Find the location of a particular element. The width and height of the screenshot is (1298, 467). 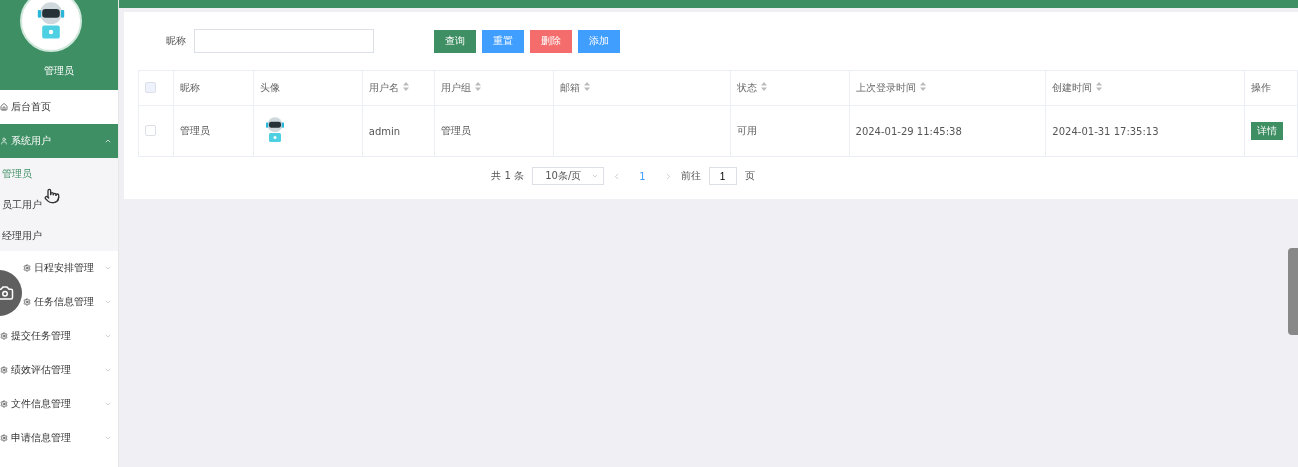

column-header: 状态 is located at coordinates (746, 87).